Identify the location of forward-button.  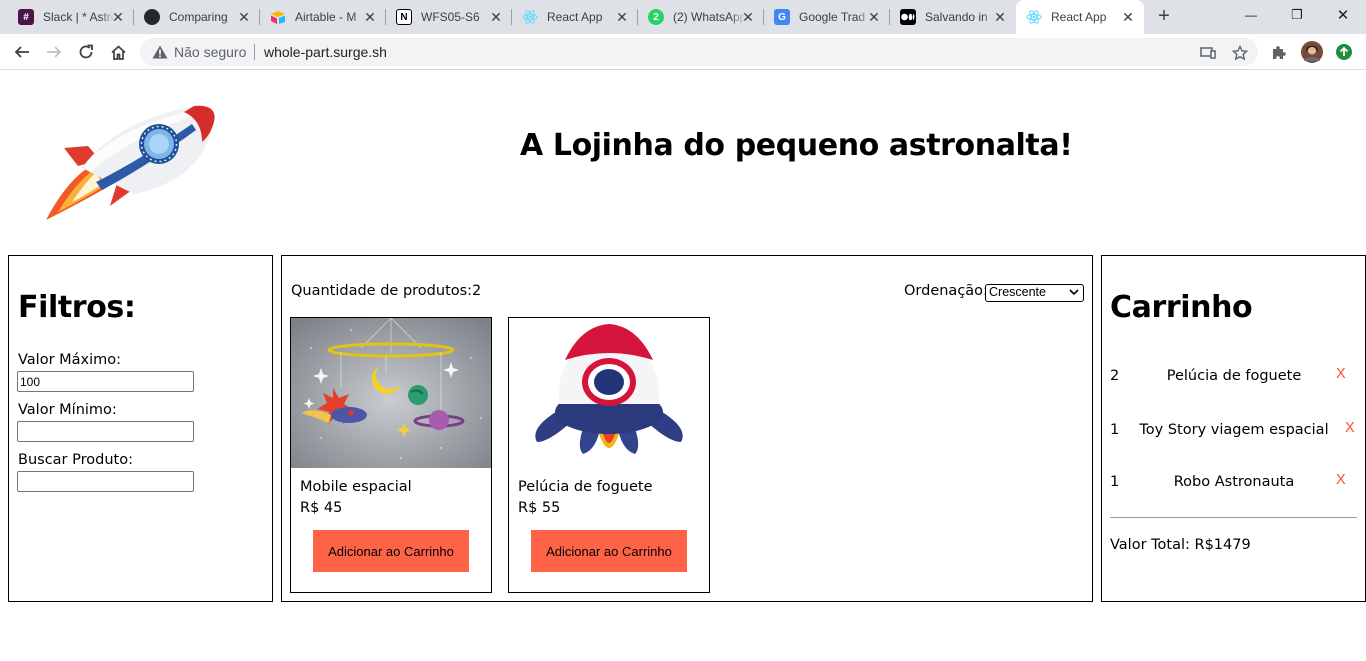
(54, 52).